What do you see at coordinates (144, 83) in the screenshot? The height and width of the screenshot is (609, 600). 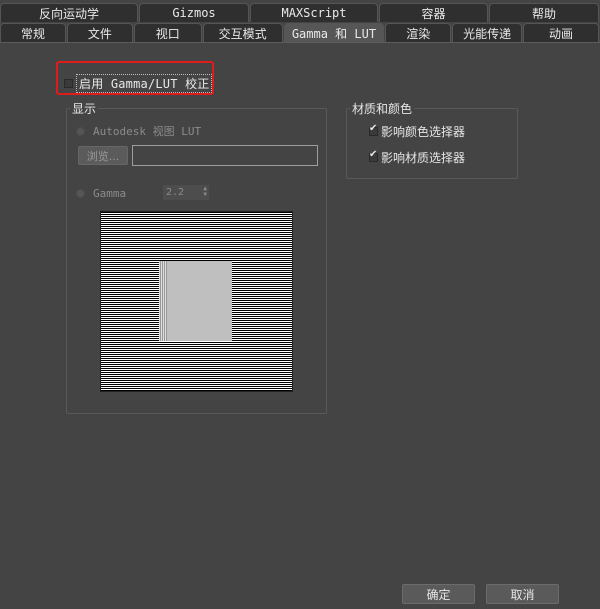 I see `enable-gamma-lut-label: 启用 Gamma/LUT 校正` at bounding box center [144, 83].